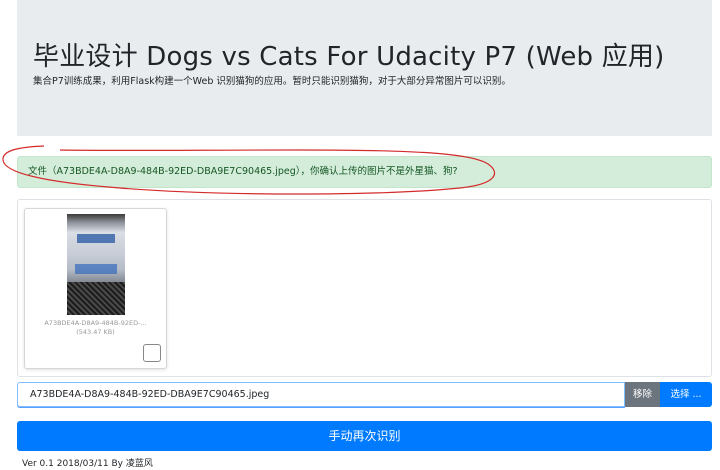  I want to click on footer-version: Ver 0.1 2018/03/11 By 凌蓝风, so click(87, 464).